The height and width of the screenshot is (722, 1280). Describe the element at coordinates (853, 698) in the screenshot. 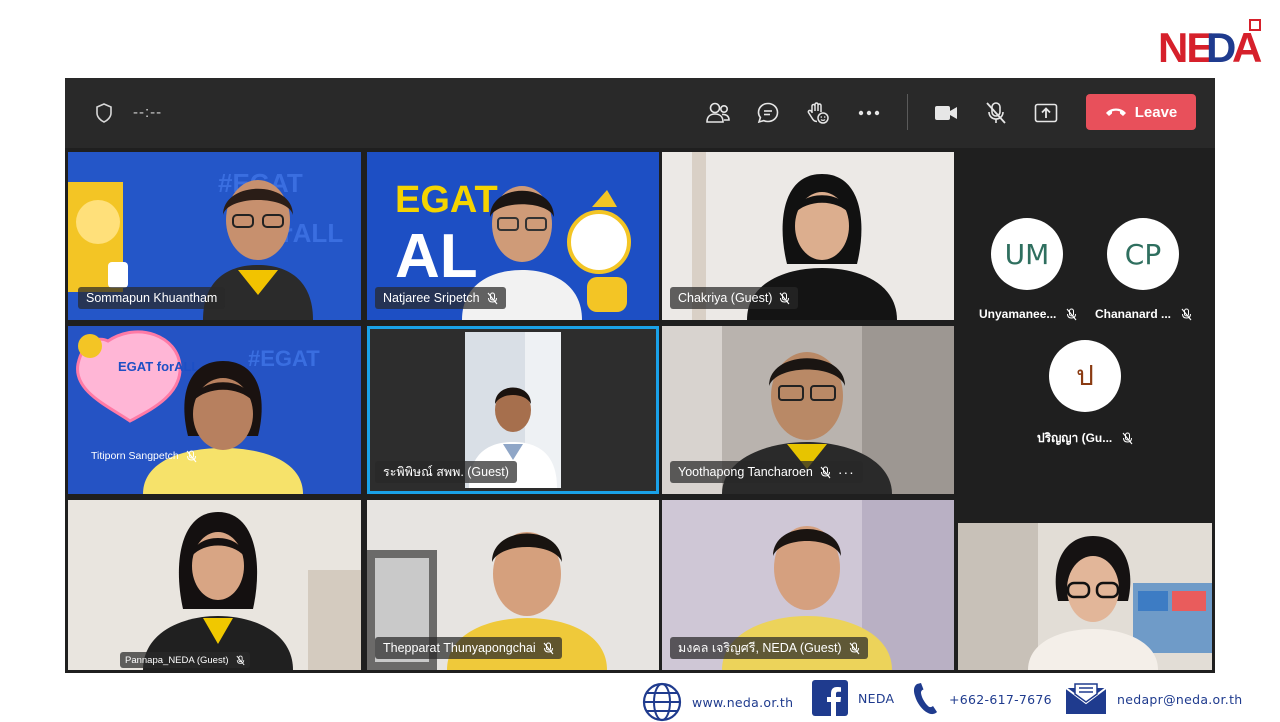

I see `facebook-item: NEDA` at that location.